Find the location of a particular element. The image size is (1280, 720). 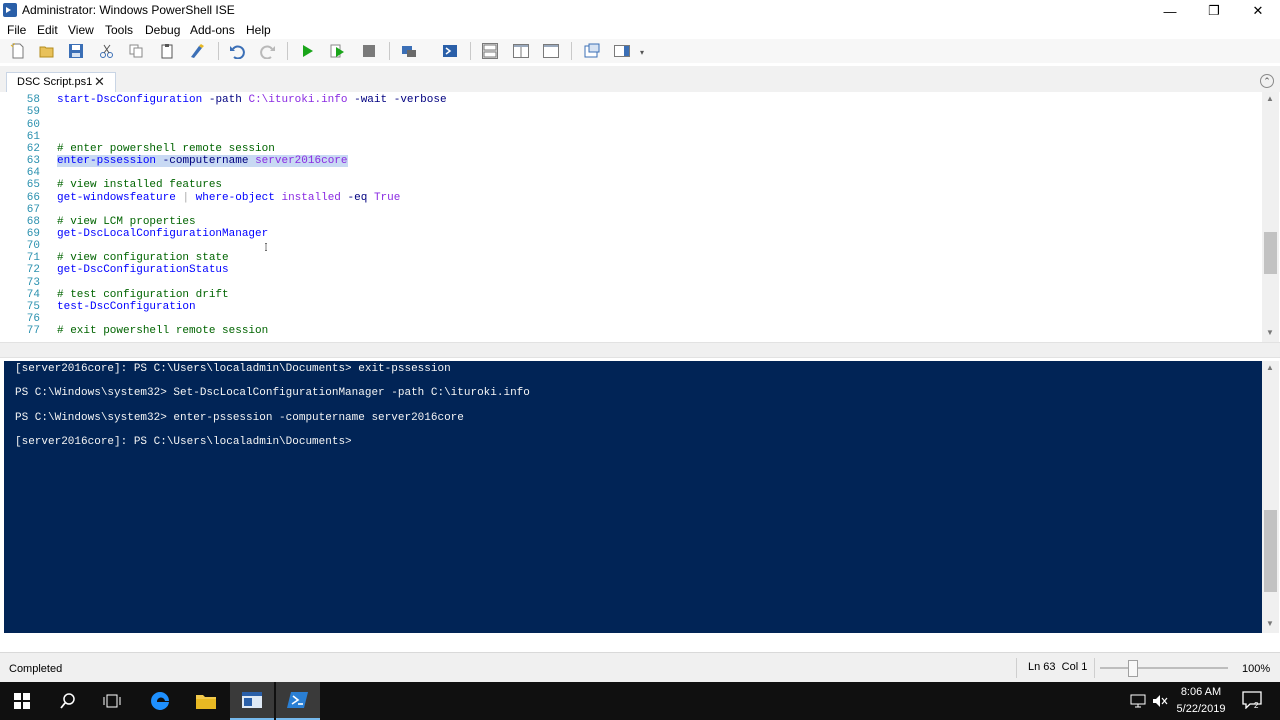

status-text: Completed is located at coordinates (36, 669).